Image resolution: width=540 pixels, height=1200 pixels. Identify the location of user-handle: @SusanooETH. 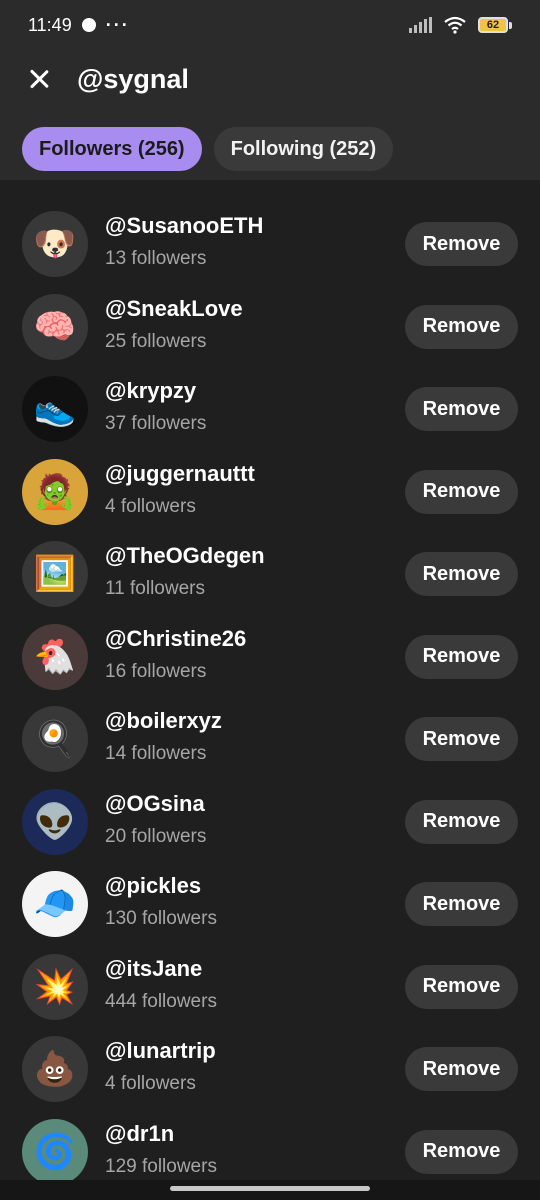
(184, 226).